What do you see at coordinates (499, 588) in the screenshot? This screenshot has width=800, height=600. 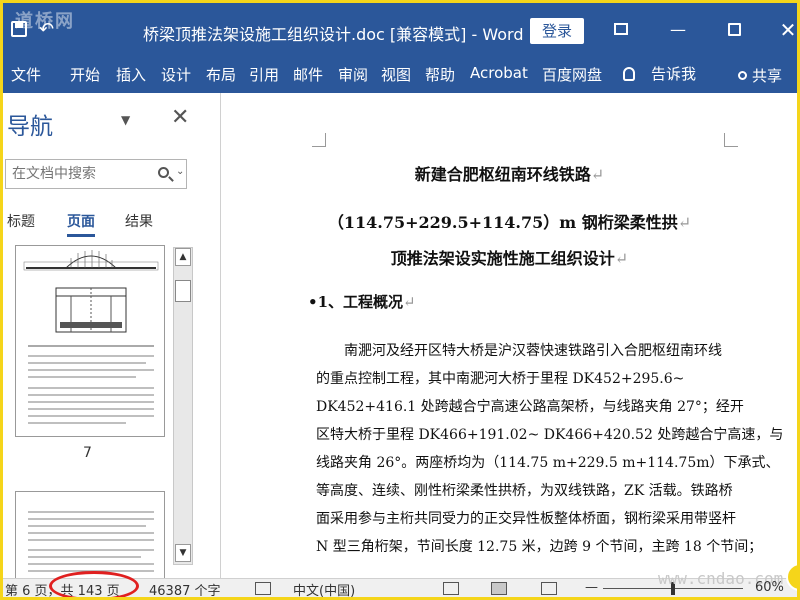 I see `print-layout-icon` at bounding box center [499, 588].